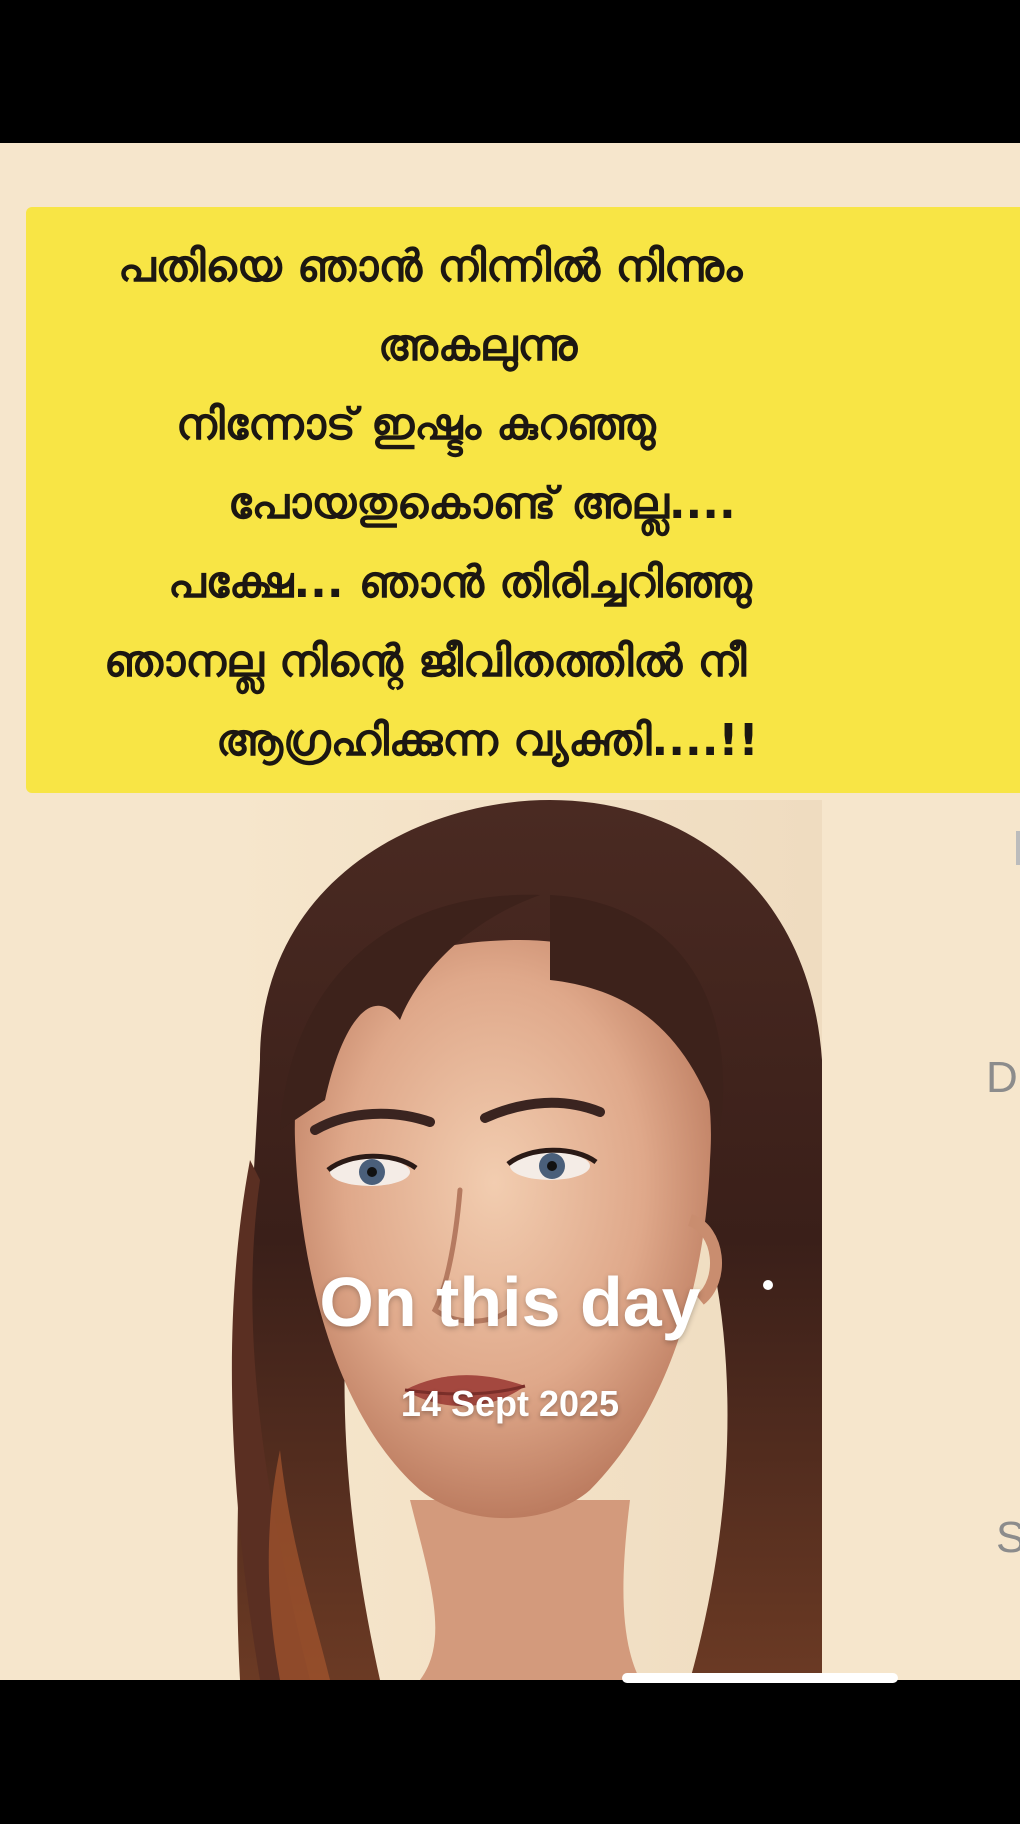 The width and height of the screenshot is (1020, 1824). I want to click on gesture-handle, so click(760, 1678).